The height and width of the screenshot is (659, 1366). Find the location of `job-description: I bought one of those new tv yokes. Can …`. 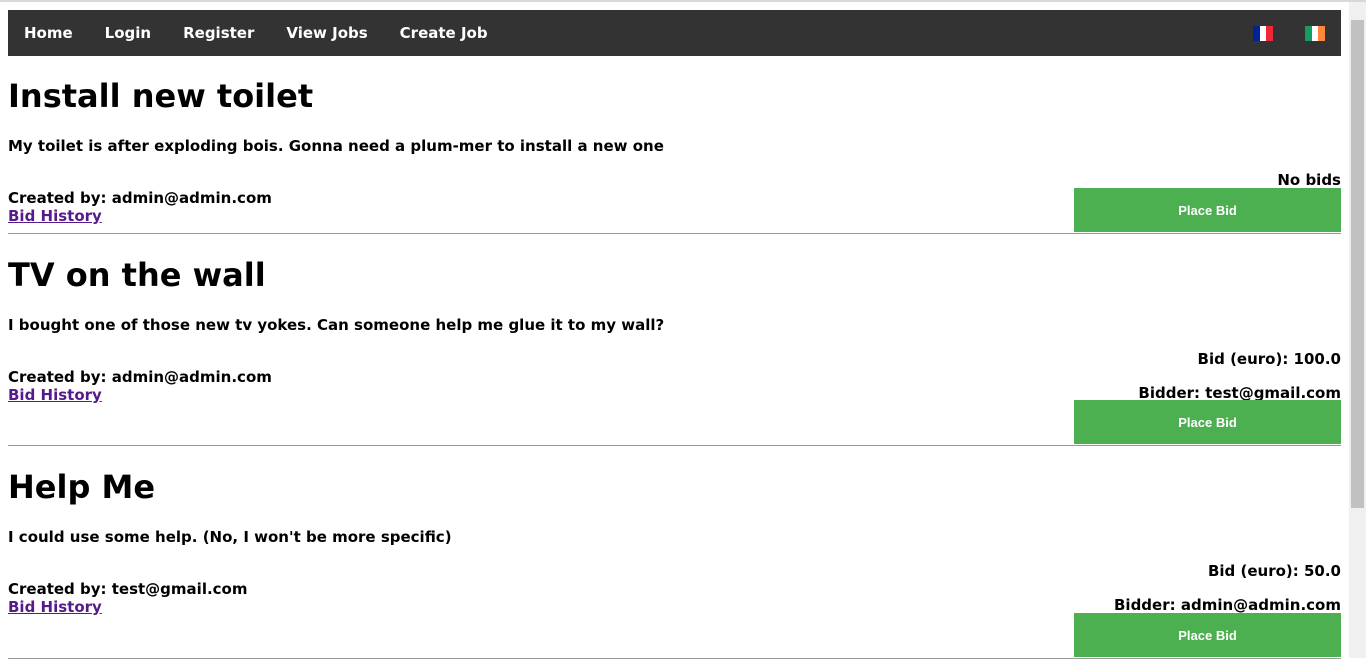

job-description: I bought one of those new tv yokes. Can … is located at coordinates (336, 325).